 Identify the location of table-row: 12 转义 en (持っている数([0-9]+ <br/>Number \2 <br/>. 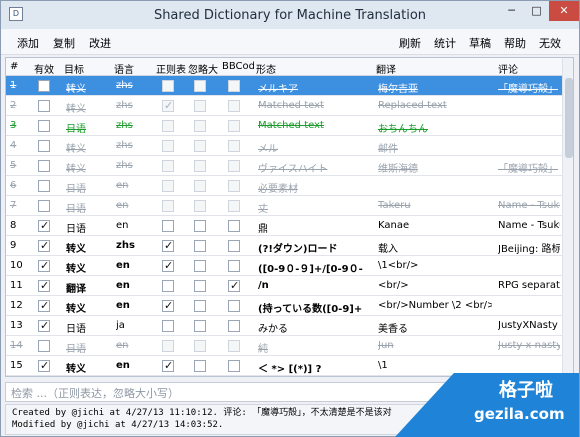
(286, 306).